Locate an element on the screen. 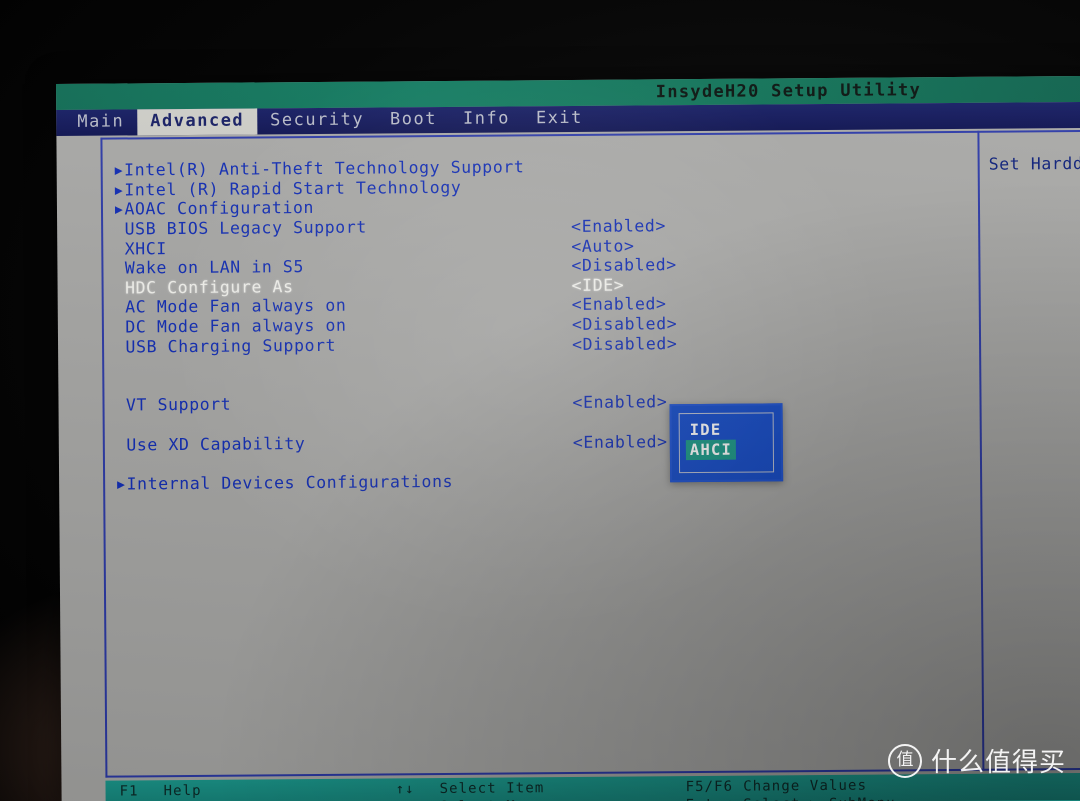 The image size is (1080, 801). hint-action: Change Values is located at coordinates (805, 786).